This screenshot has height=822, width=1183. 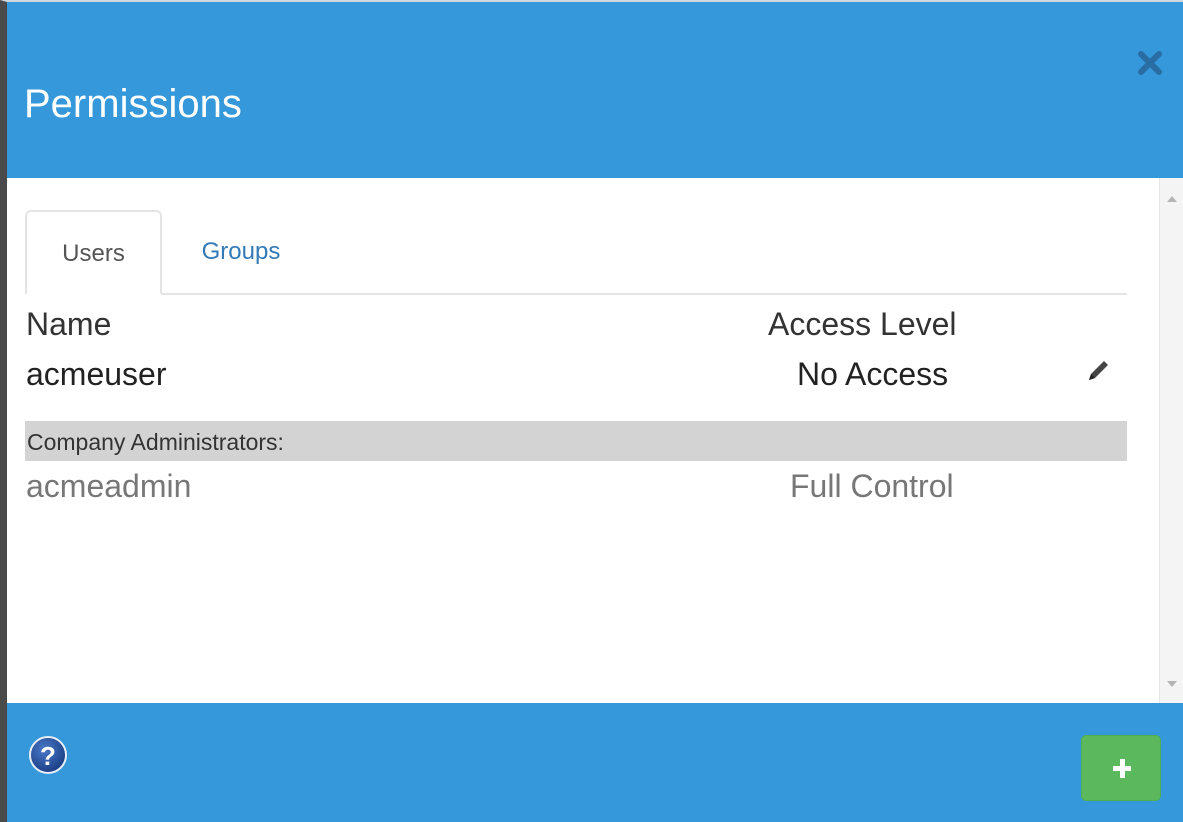 I want to click on dialog-footer: ?, so click(x=595, y=762).